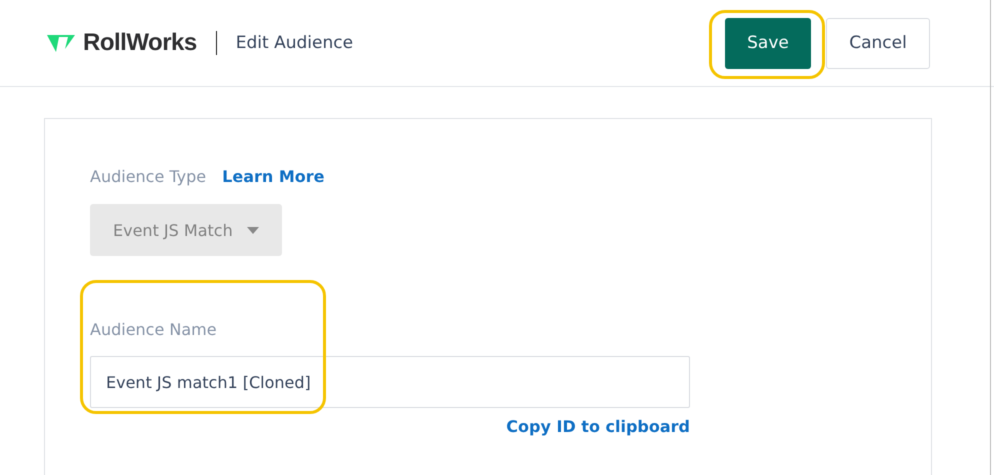 This screenshot has height=475, width=994. I want to click on save-button: Save, so click(768, 43).